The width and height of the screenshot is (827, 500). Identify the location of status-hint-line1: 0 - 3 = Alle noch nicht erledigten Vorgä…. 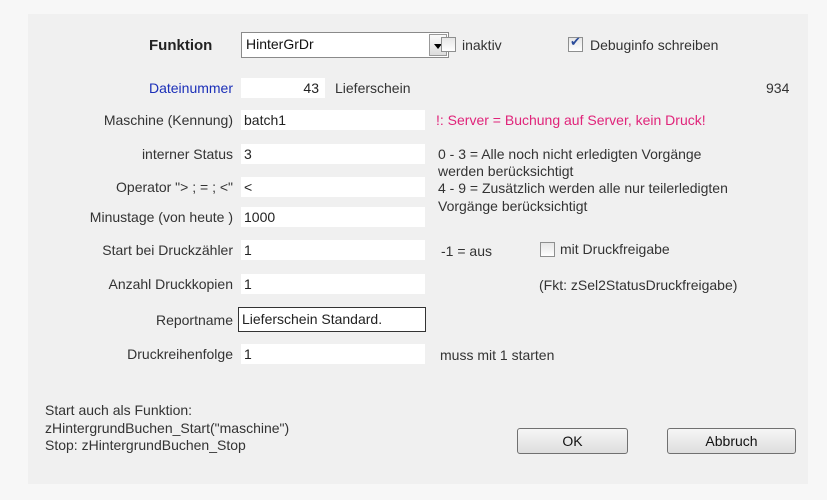
(570, 154).